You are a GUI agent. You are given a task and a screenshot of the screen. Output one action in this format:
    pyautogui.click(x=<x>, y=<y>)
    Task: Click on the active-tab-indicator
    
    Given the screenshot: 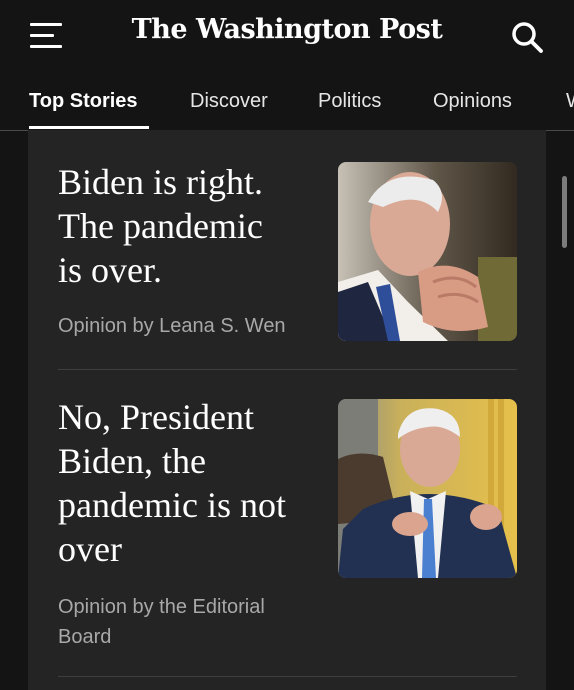 What is the action you would take?
    pyautogui.click(x=89, y=127)
    